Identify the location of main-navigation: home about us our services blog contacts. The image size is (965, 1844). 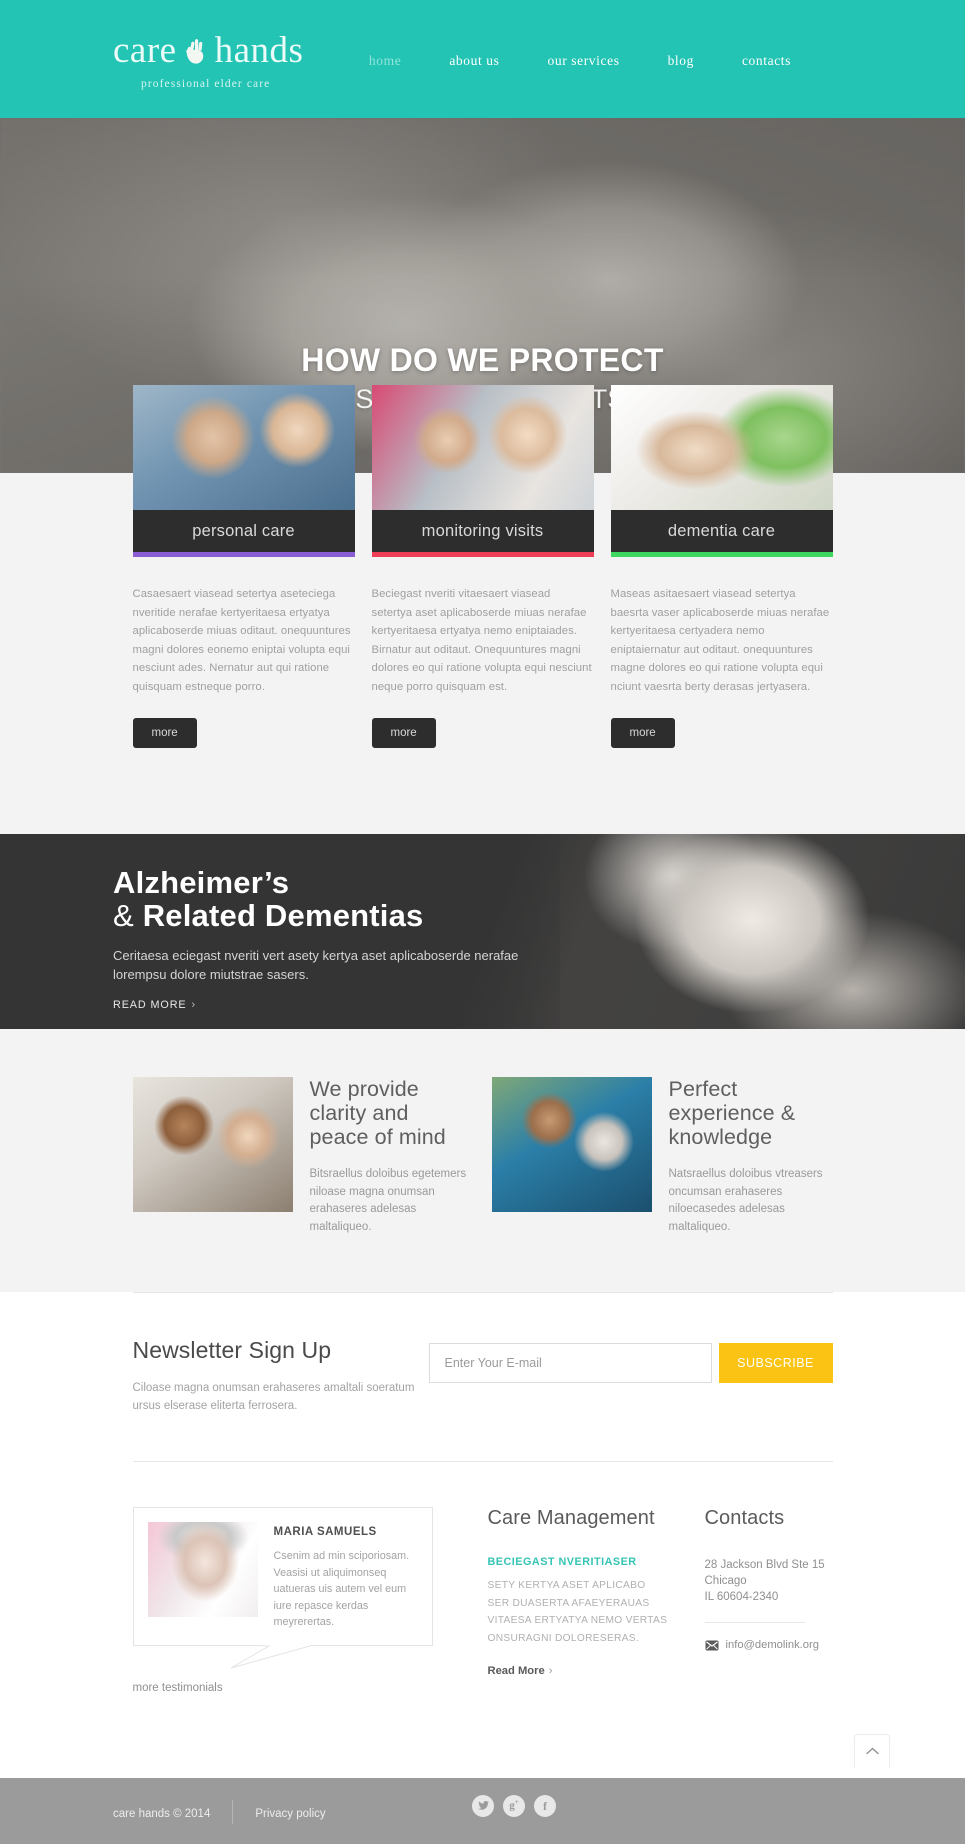
(580, 61).